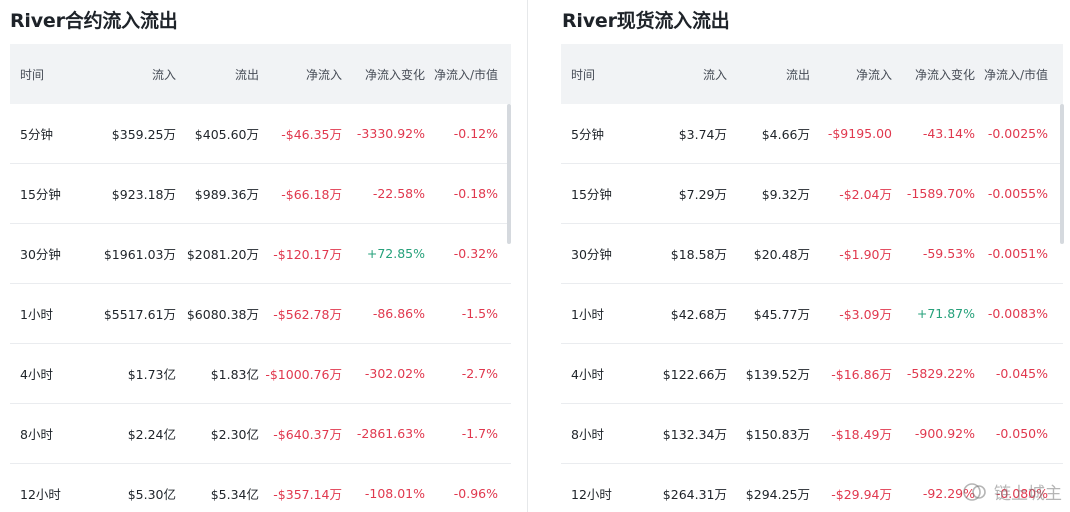 The image size is (1070, 512). I want to click on net-change-cell: +72.85%, so click(395, 253).